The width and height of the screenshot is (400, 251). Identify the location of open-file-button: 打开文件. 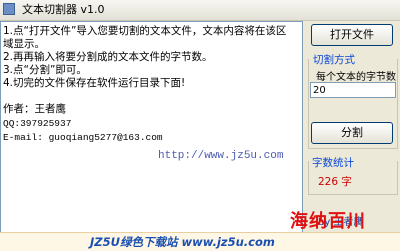
(352, 35).